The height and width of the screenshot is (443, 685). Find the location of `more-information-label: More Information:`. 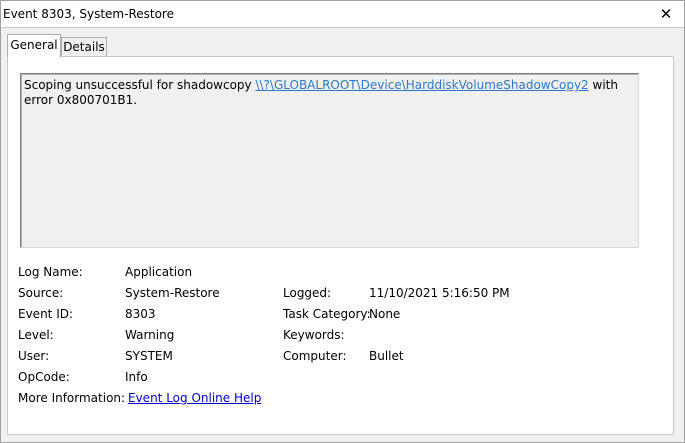

more-information-label: More Information: is located at coordinates (72, 398).